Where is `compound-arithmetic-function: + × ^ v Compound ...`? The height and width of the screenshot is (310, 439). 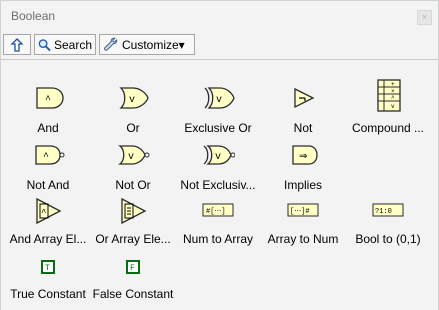
compound-arithmetic-function: + × ^ v Compound ... is located at coordinates (388, 107).